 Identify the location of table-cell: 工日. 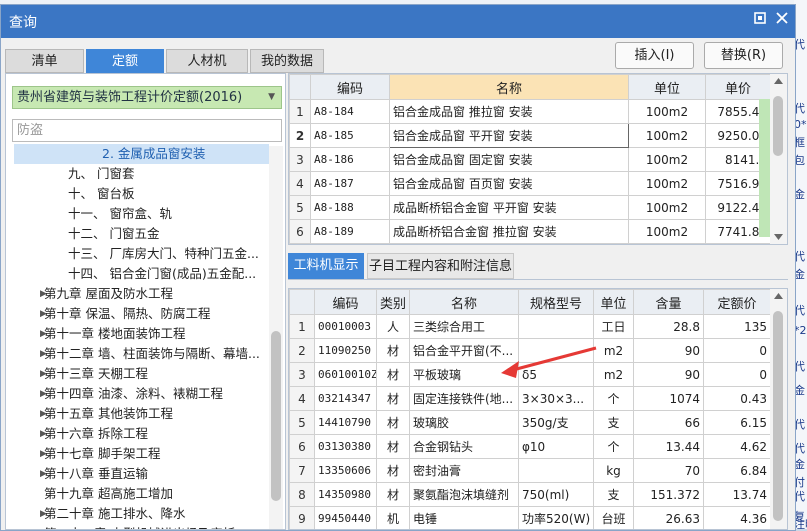
(613, 326).